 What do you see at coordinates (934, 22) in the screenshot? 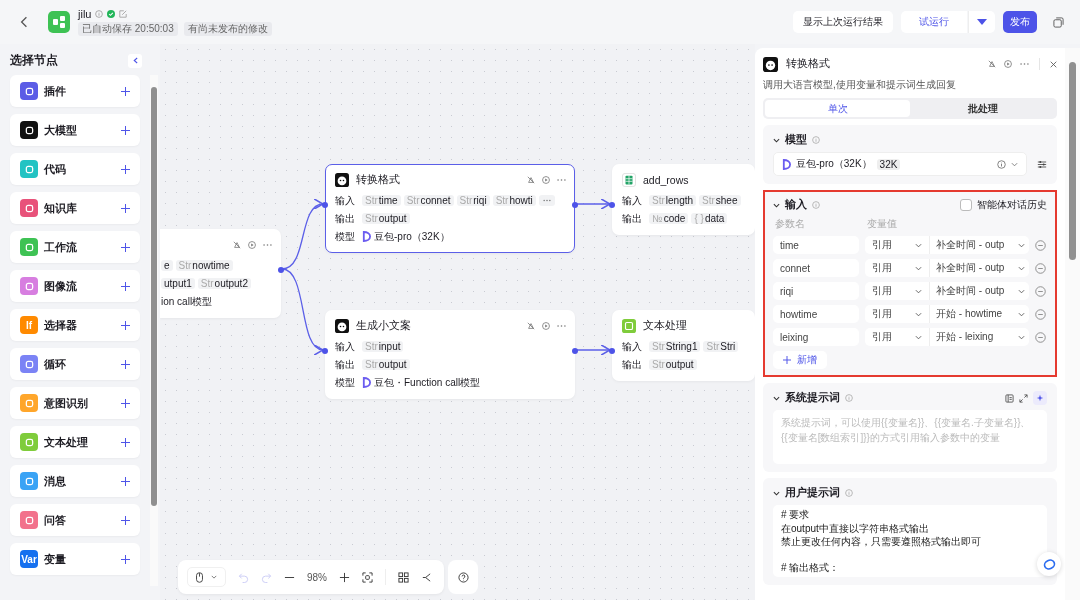
I see `test-run-button: 试运行` at bounding box center [934, 22].